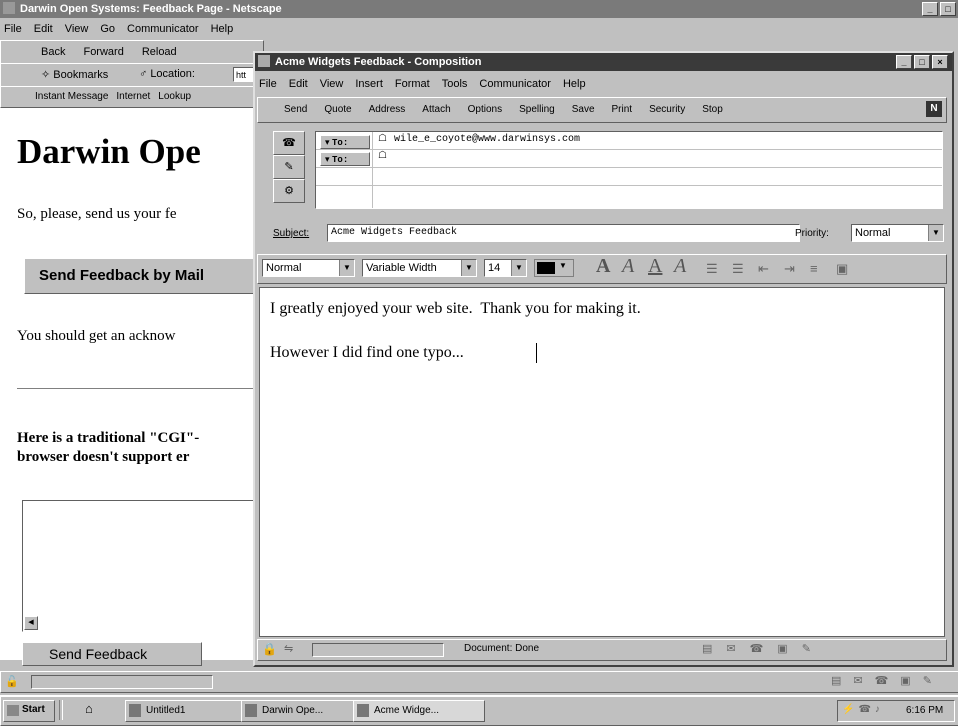 The image size is (958, 726). What do you see at coordinates (583, 110) in the screenshot?
I see `toolbar-save: Save` at bounding box center [583, 110].